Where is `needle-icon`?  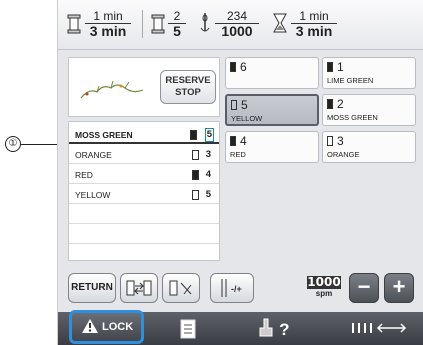
needle-icon is located at coordinates (205, 22).